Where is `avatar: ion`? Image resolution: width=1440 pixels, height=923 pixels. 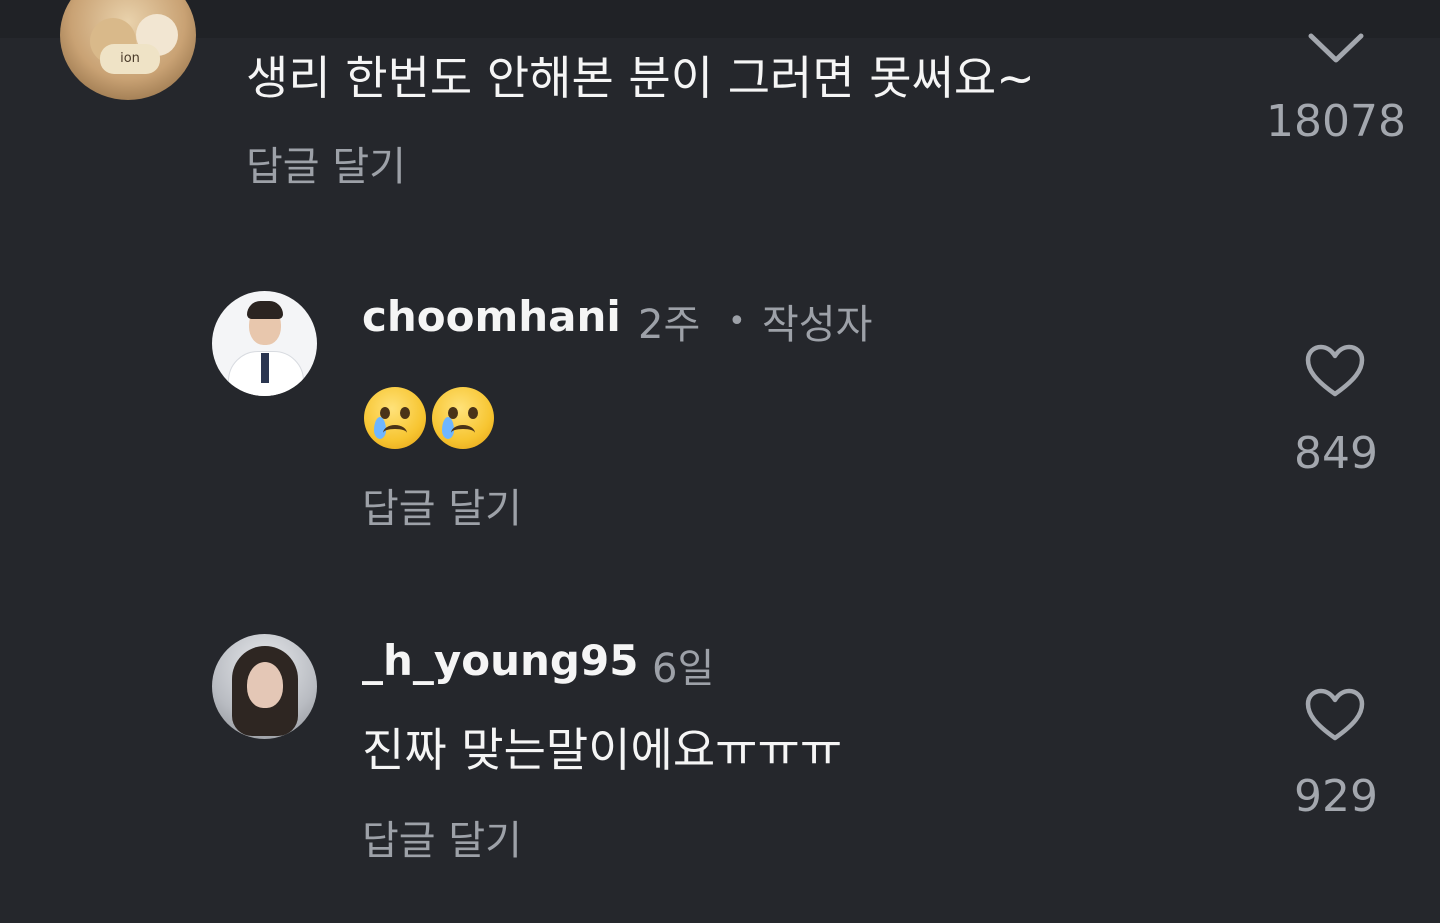
avatar: ion is located at coordinates (128, 50).